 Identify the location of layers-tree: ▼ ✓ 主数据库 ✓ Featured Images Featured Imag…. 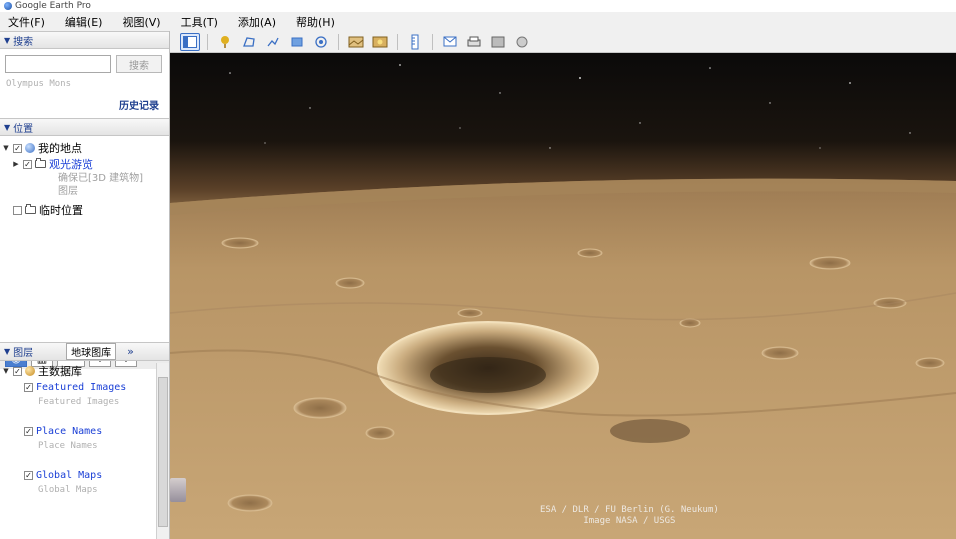
(77, 451).